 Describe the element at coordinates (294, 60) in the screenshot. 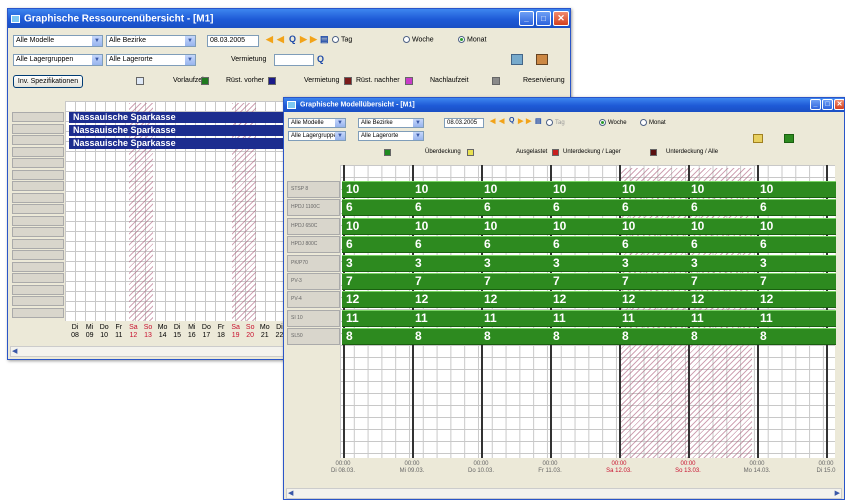

I see `rental-input` at that location.